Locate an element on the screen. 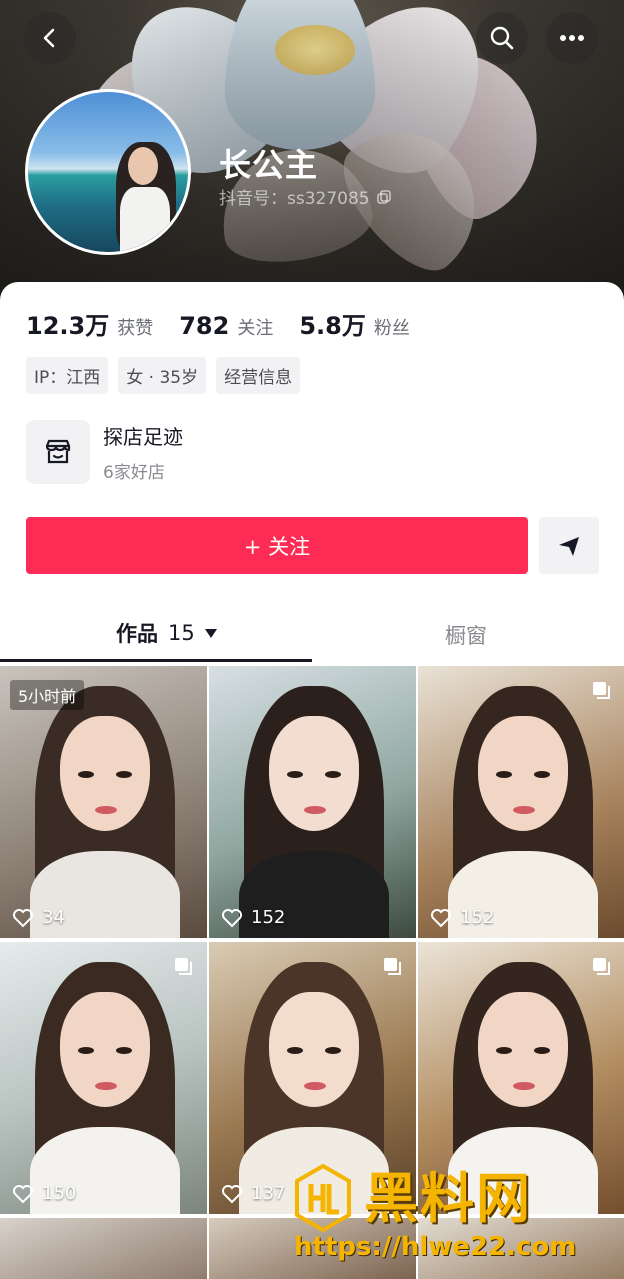 The image size is (624, 1279). content-tabs: 作品 15 橱窗 is located at coordinates (312, 638).